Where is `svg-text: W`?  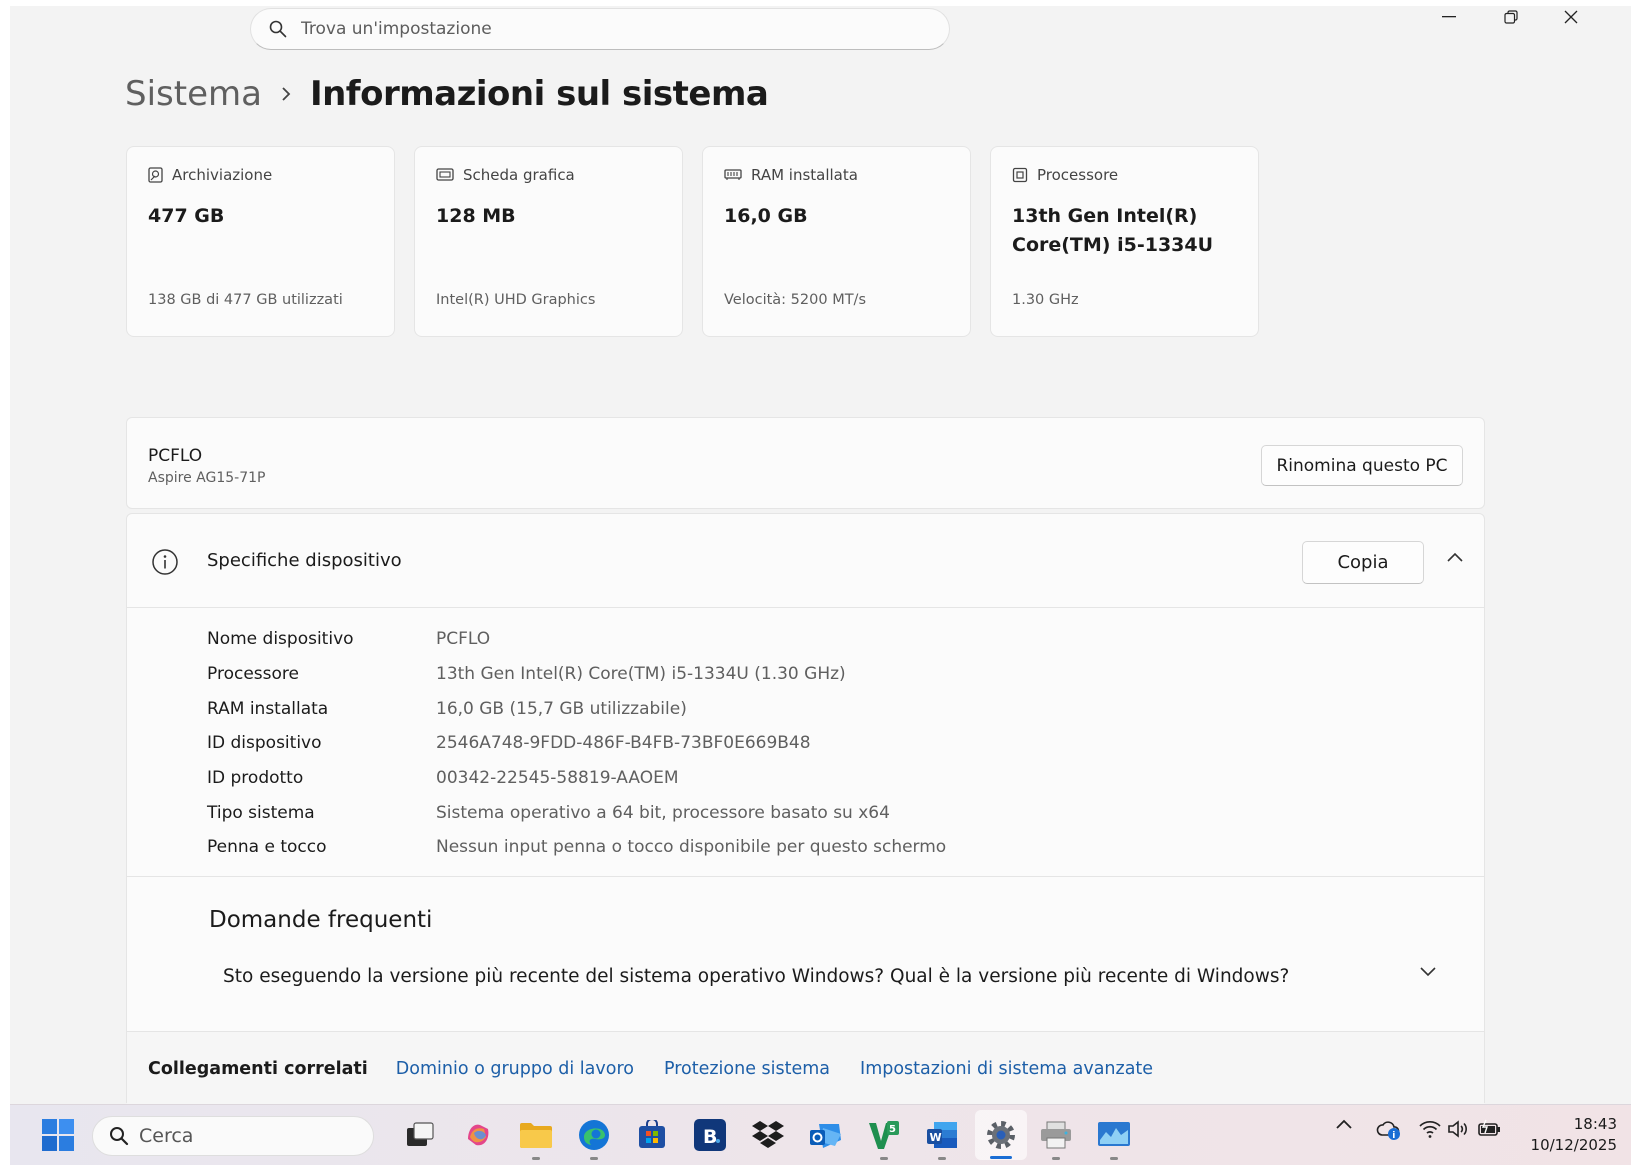 svg-text: W is located at coordinates (936, 1137).